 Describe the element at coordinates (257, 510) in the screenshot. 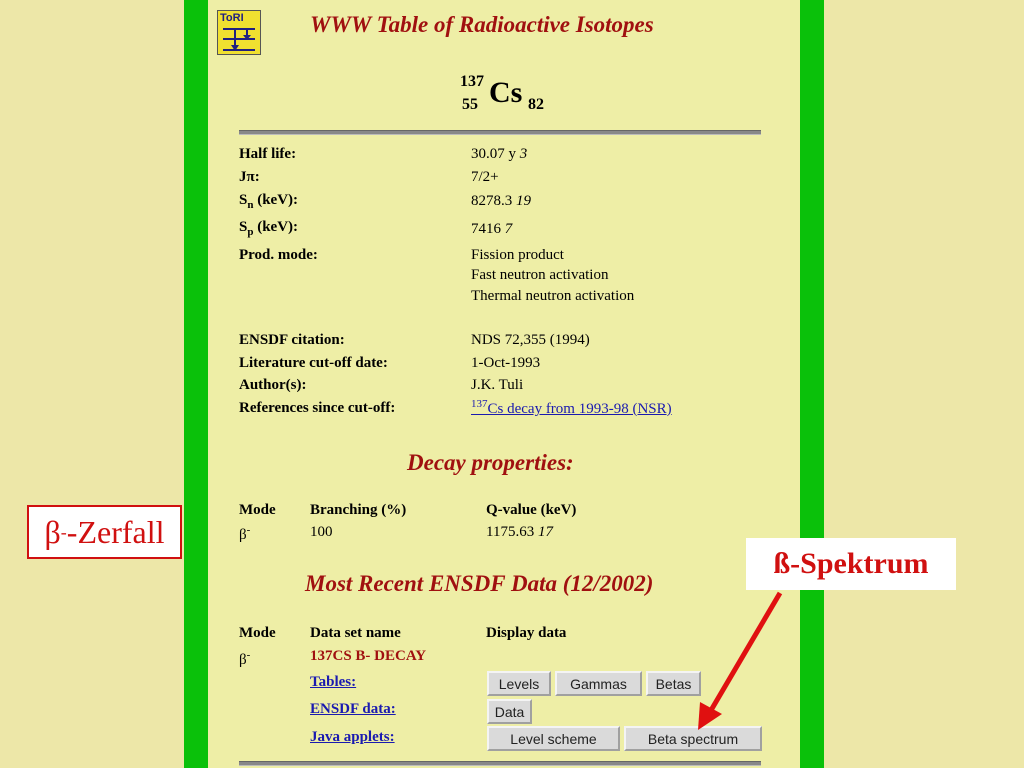

I see `decay-mode-header: Mode` at that location.